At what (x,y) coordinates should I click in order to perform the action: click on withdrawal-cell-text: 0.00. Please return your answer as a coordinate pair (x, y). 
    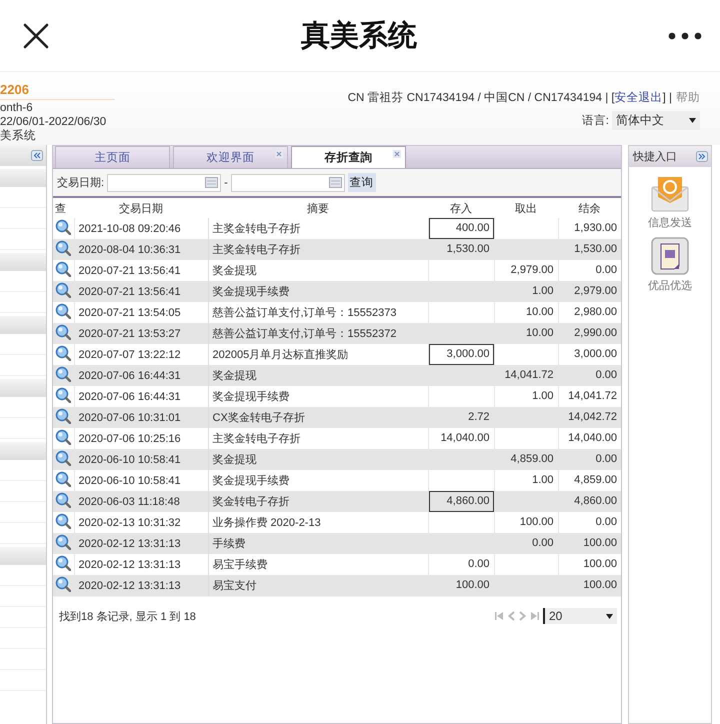
    Looking at the image, I should click on (543, 543).